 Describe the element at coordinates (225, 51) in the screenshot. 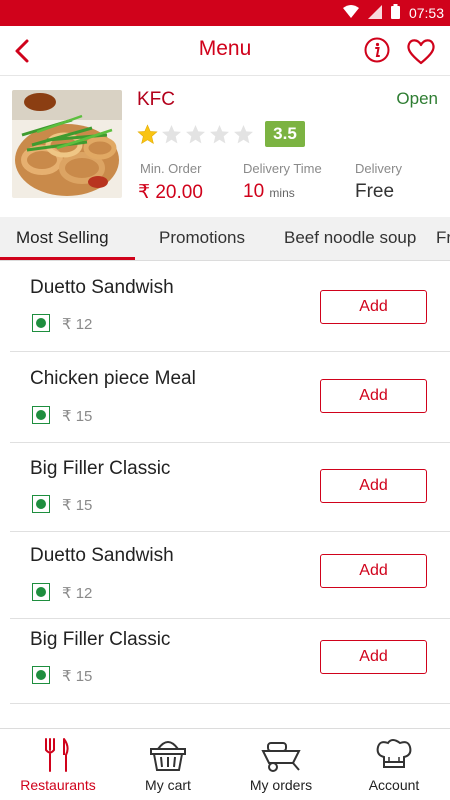

I see `app-header: Menu` at that location.